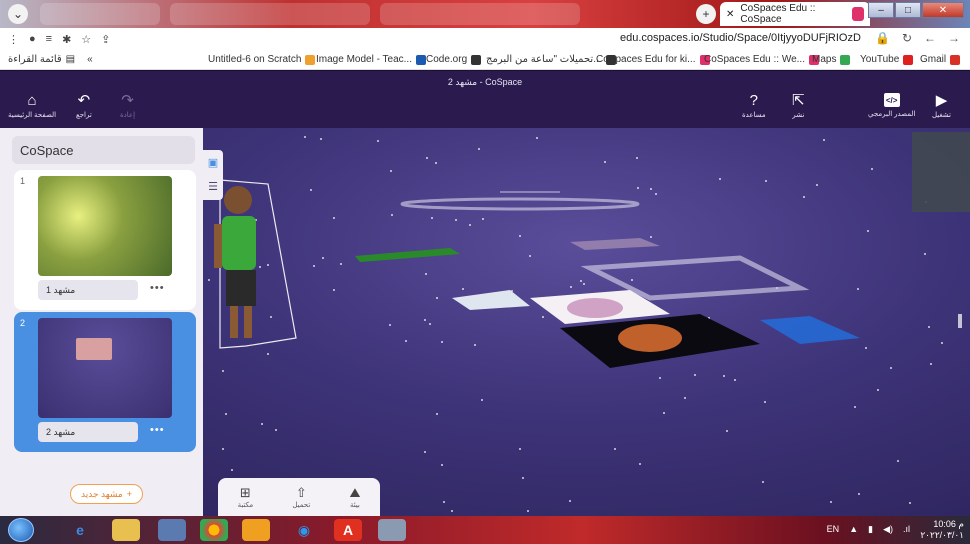 The image size is (970, 544). What do you see at coordinates (887, 59) in the screenshot?
I see `bookmark-item: YouTube` at bounding box center [887, 59].